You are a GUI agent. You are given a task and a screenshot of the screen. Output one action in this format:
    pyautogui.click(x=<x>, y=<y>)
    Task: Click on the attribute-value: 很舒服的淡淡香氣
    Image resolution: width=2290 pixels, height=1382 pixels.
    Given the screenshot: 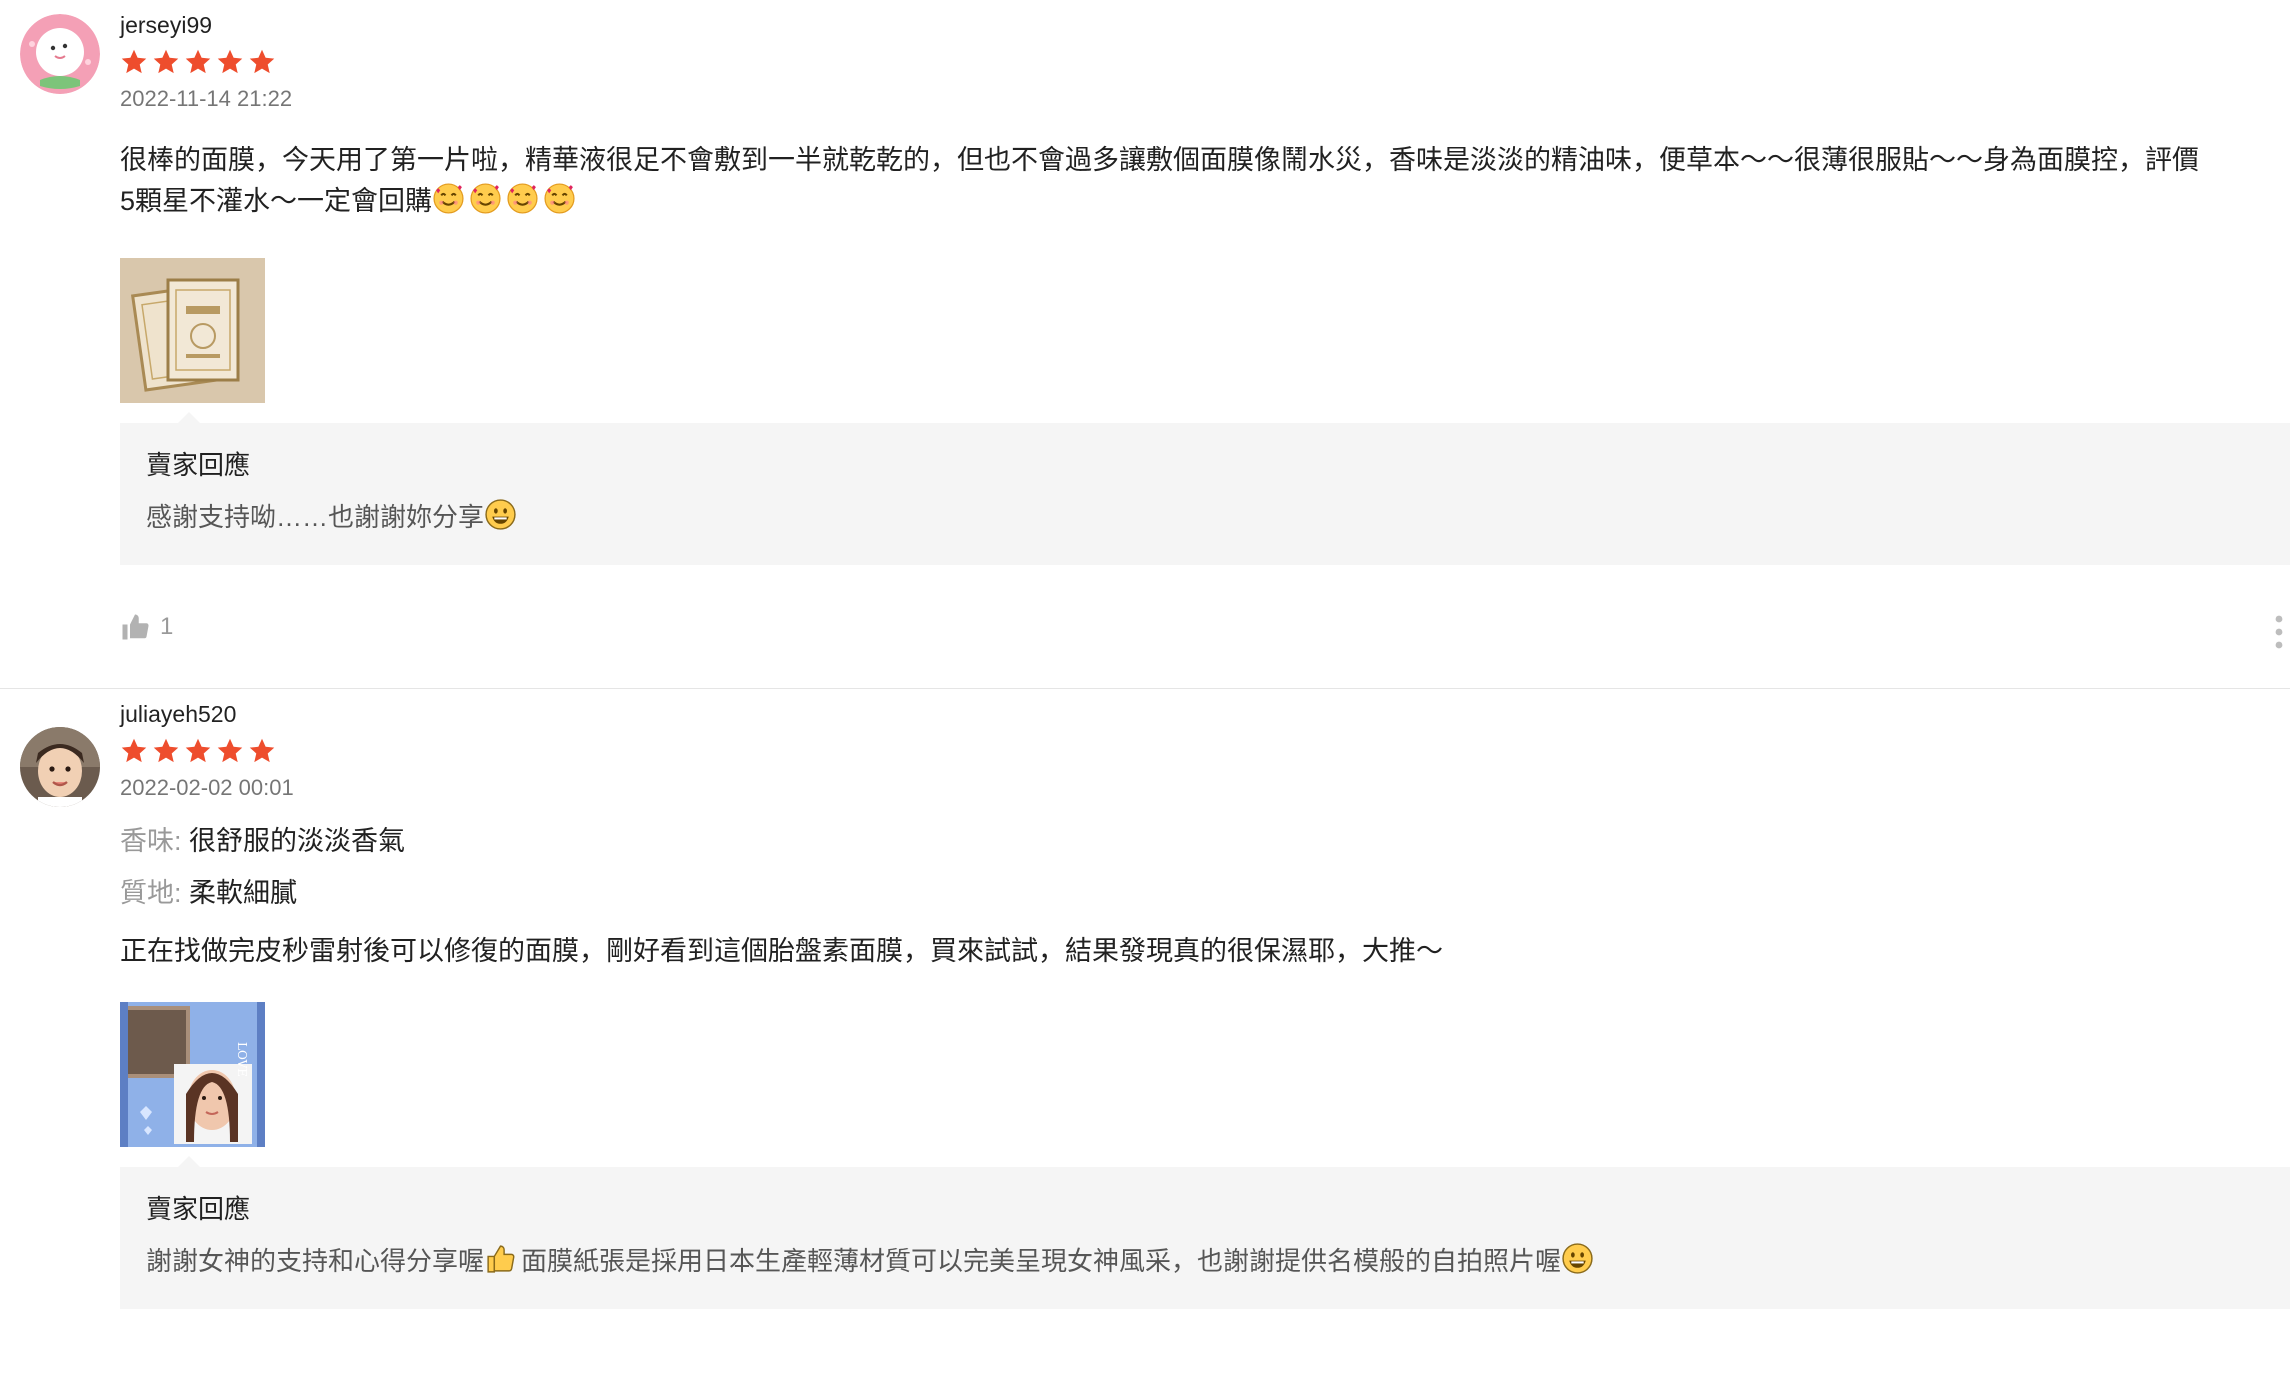 What is the action you would take?
    pyautogui.click(x=297, y=841)
    